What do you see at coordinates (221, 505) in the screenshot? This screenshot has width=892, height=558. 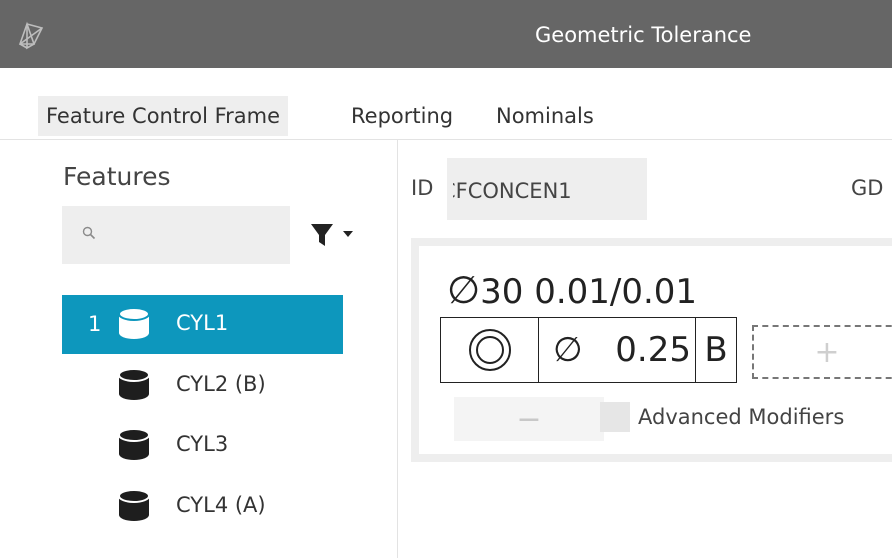 I see `feature-label: CYL4 (A)` at bounding box center [221, 505].